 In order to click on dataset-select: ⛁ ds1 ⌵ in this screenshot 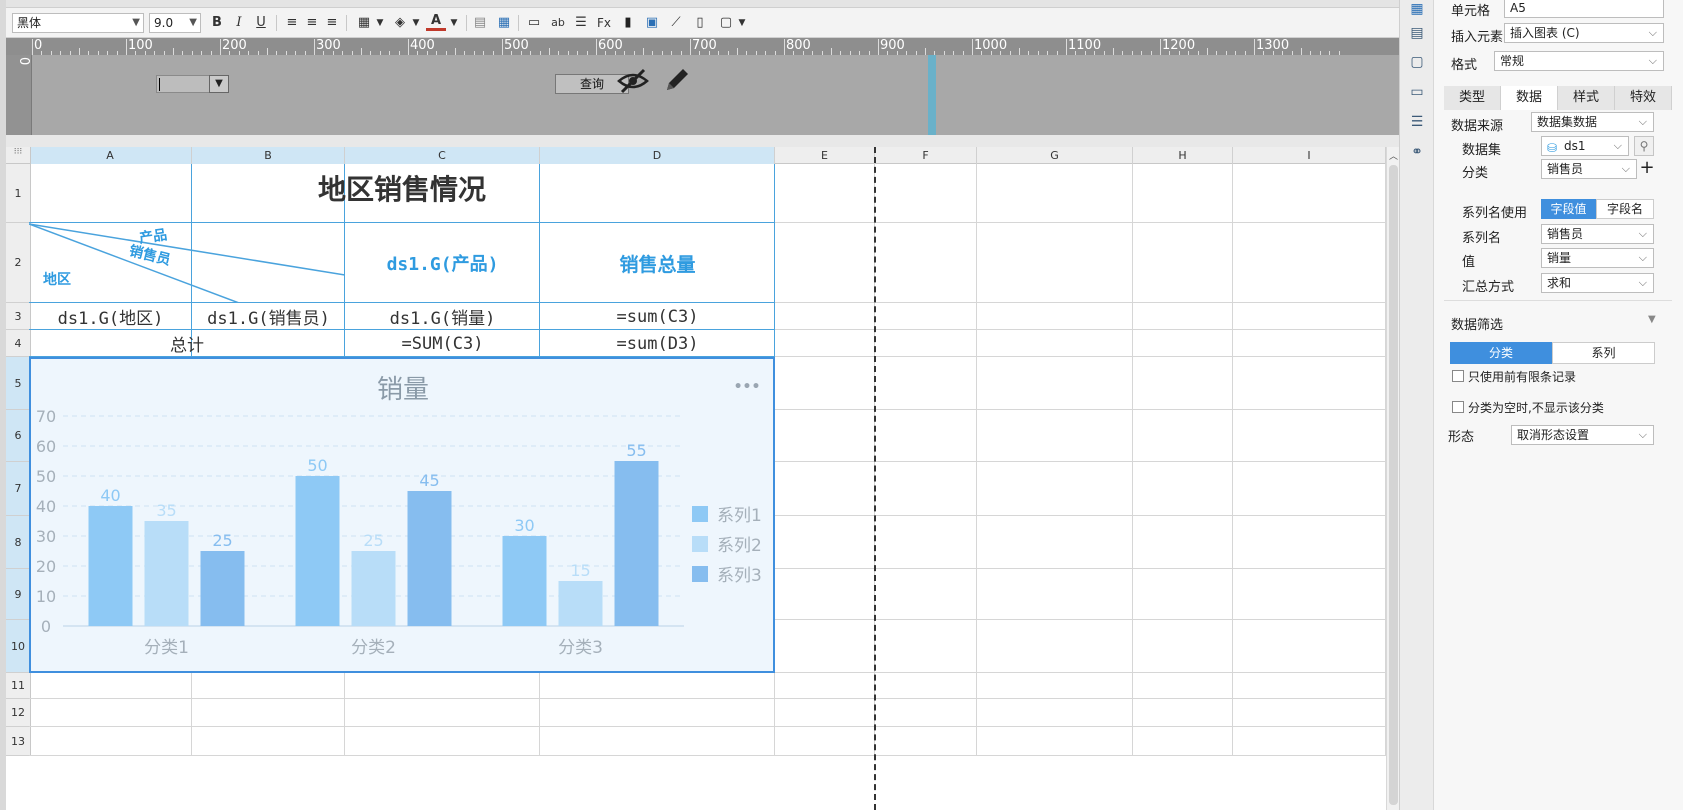, I will do `click(1585, 146)`.